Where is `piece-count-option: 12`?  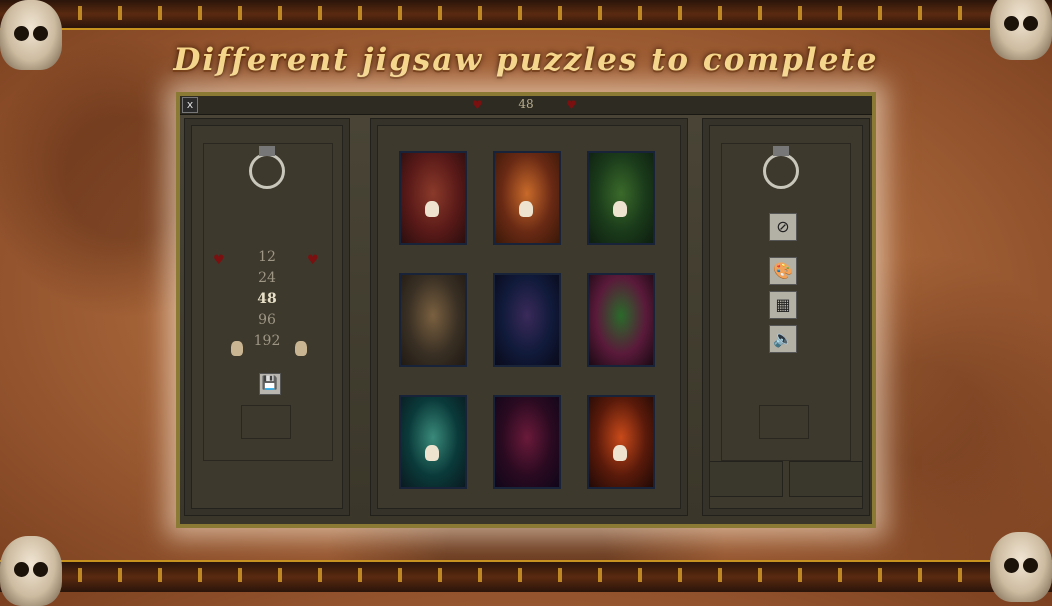 piece-count-option: 12 is located at coordinates (267, 259).